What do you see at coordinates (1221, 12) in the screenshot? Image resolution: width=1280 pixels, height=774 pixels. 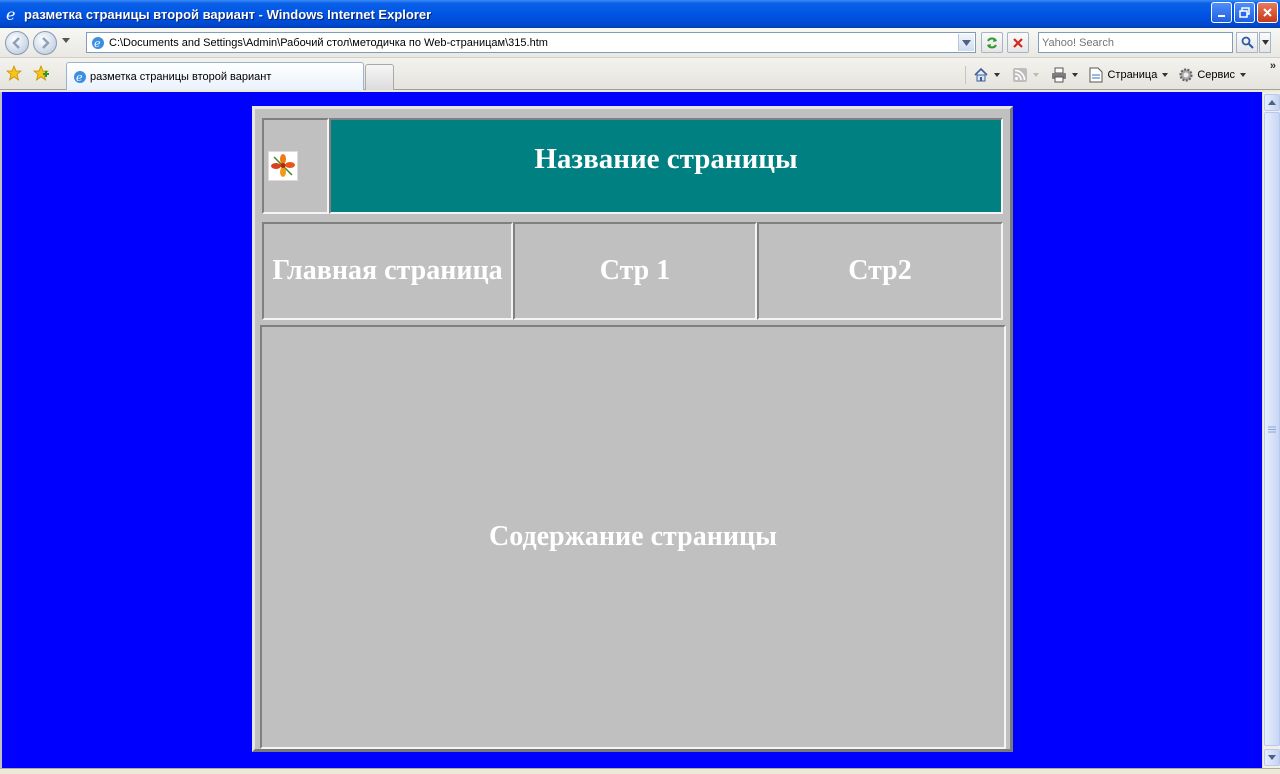 I see `minimize-button` at bounding box center [1221, 12].